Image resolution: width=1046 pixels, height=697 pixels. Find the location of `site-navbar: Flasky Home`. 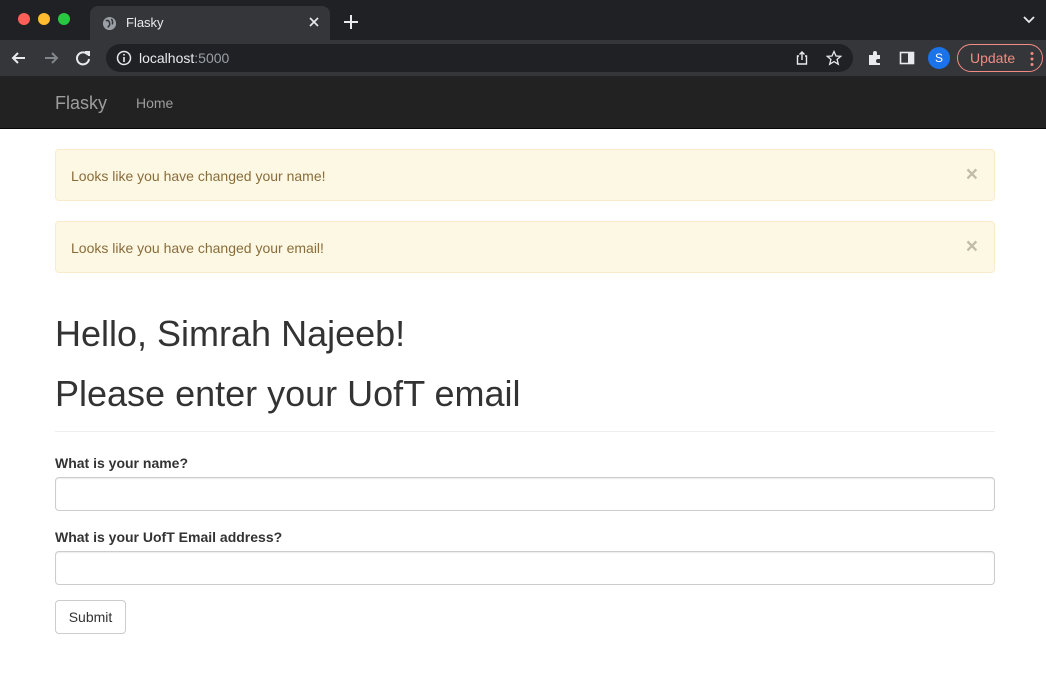

site-navbar: Flasky Home is located at coordinates (523, 102).